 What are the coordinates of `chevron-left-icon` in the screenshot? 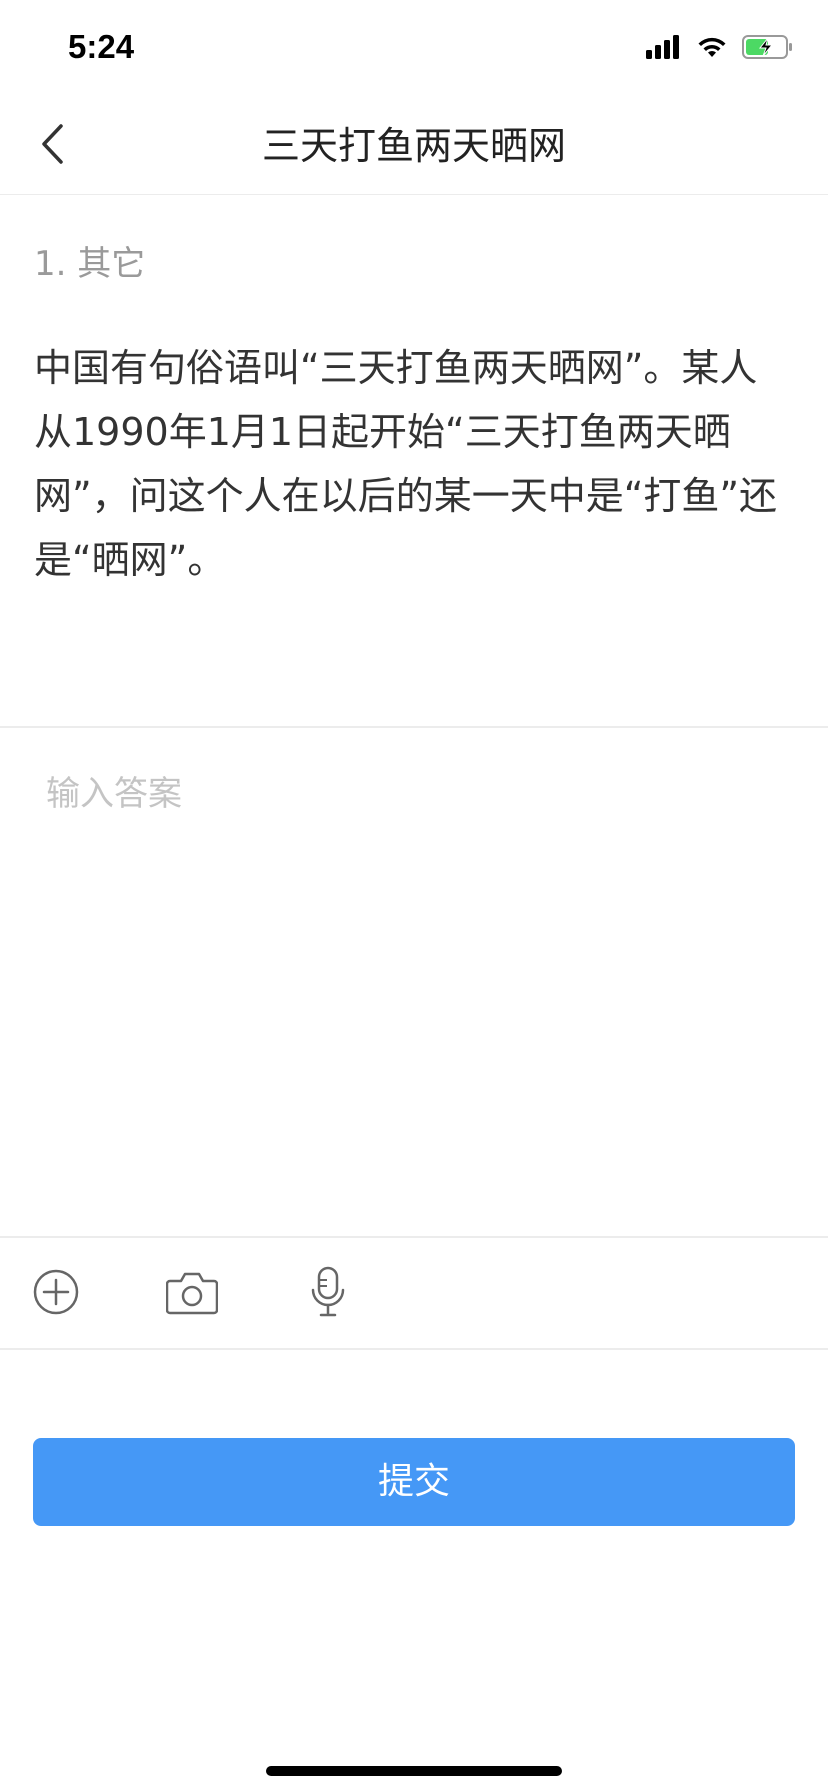 It's located at (52, 146).